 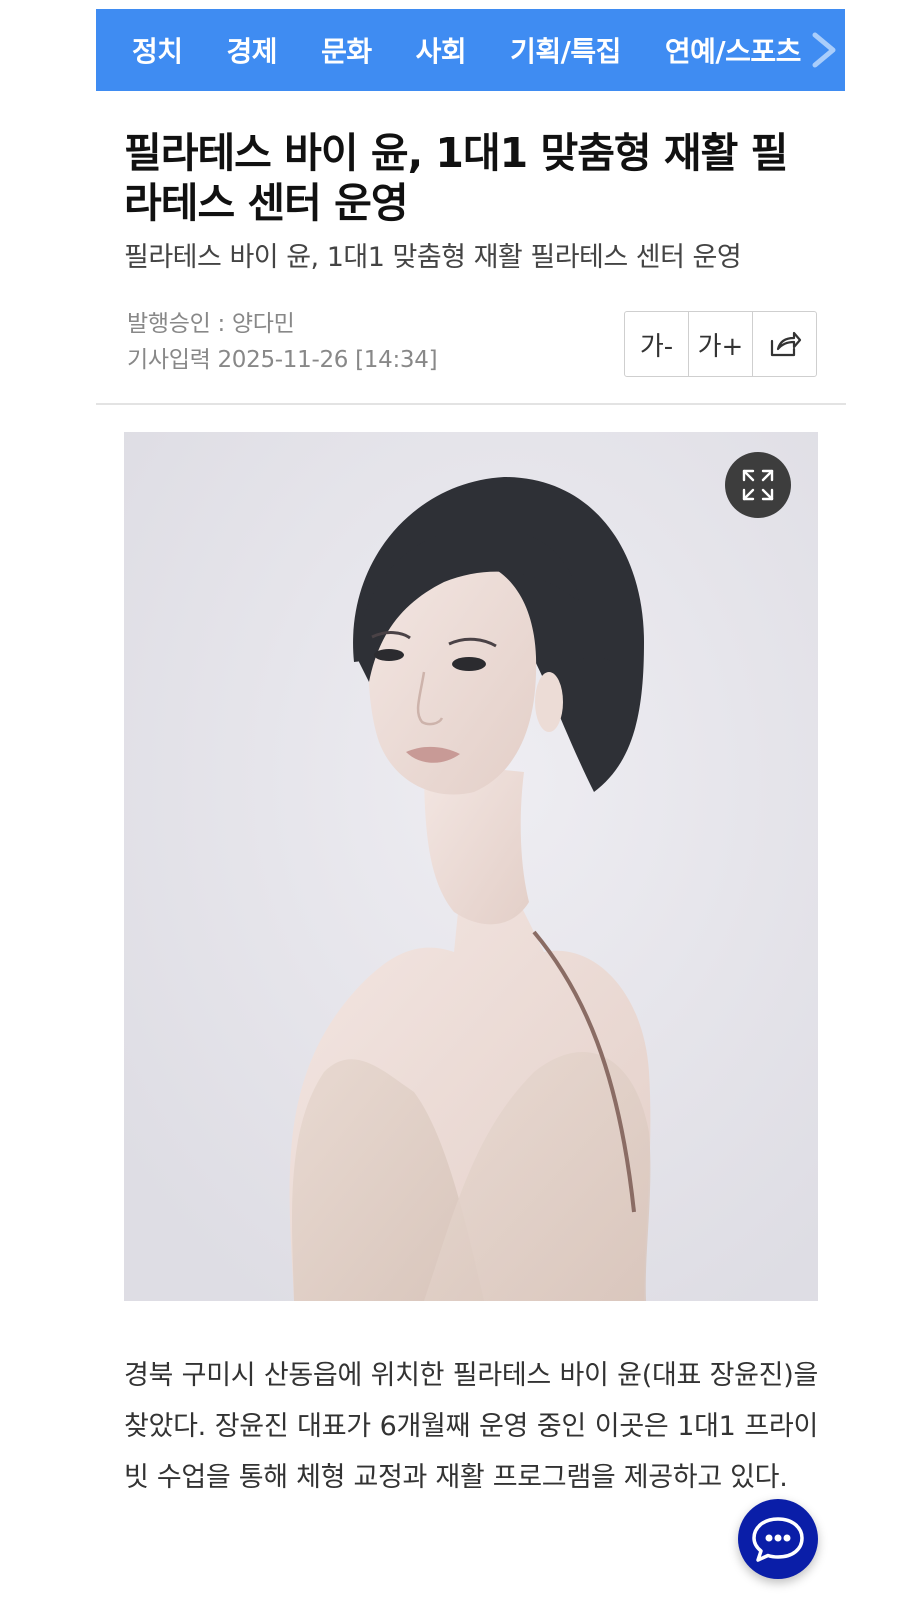 What do you see at coordinates (656, 344) in the screenshot?
I see `font-decrease-button: 가-` at bounding box center [656, 344].